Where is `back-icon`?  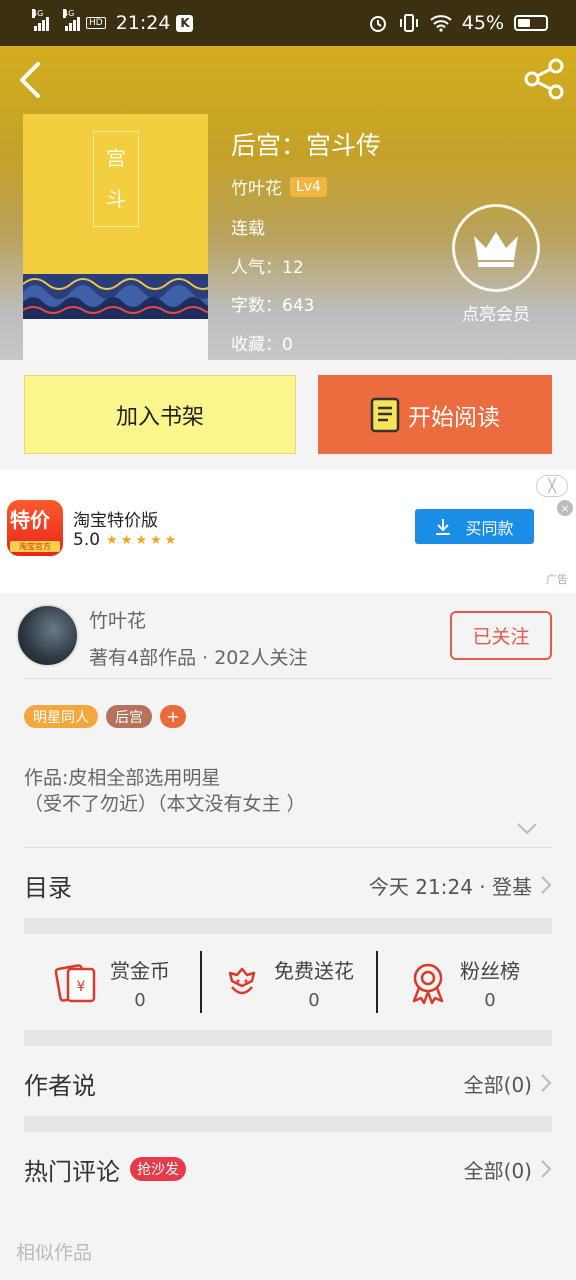
back-icon is located at coordinates (31, 80).